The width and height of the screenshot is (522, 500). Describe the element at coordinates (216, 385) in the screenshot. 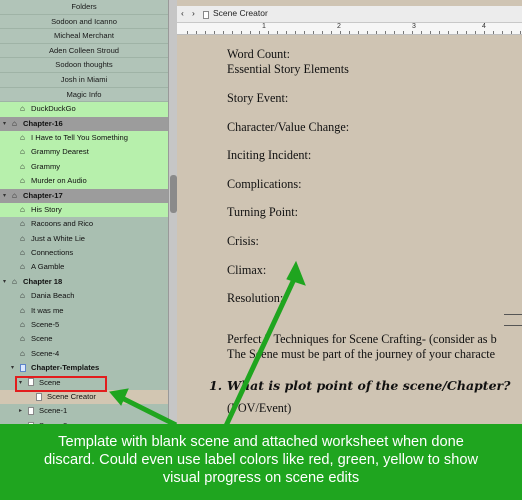

I see `list-number: 1.` at that location.